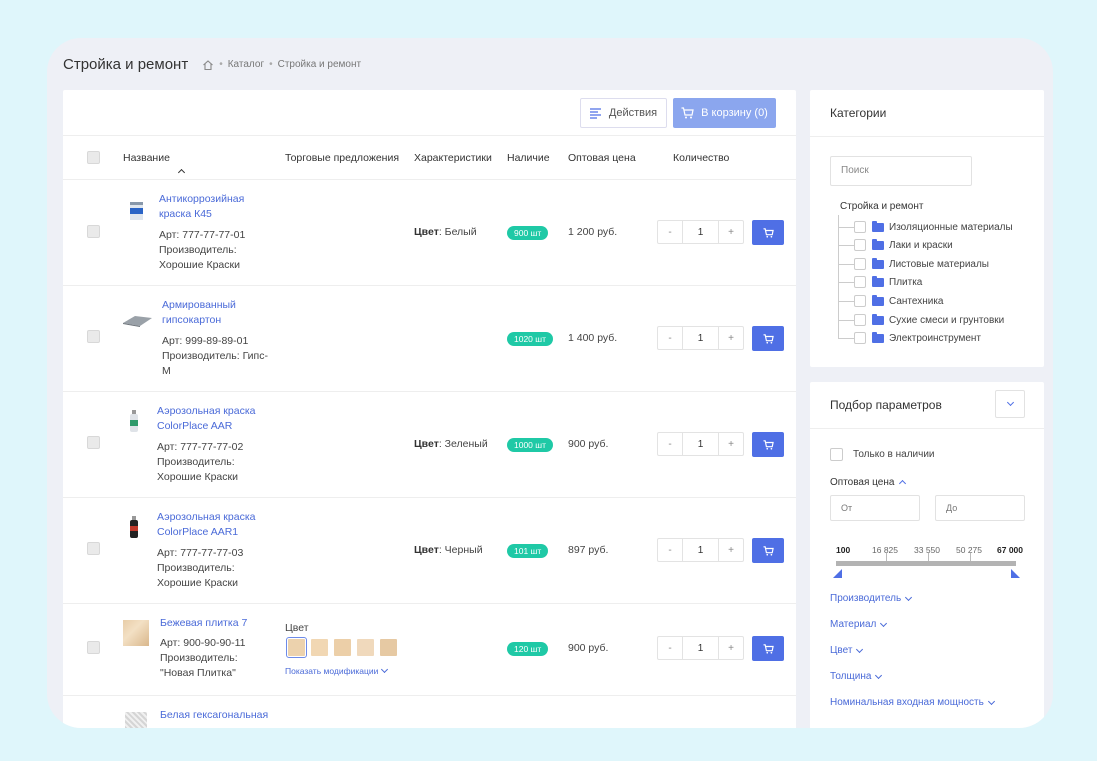 Image resolution: width=1097 pixels, height=761 pixels. Describe the element at coordinates (154, 164) in the screenshot. I see `column-name-header: Название` at that location.